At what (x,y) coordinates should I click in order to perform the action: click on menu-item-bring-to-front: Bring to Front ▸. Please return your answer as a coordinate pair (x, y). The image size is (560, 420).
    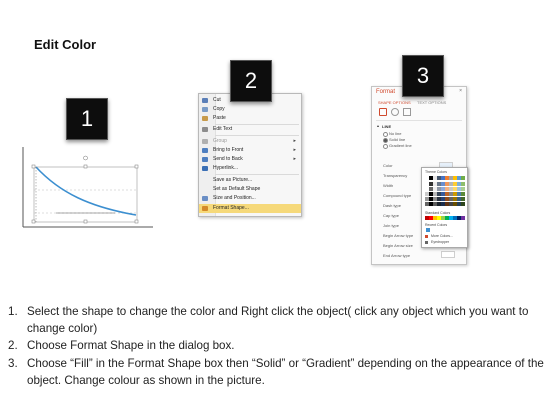
    Looking at the image, I should click on (250, 150).